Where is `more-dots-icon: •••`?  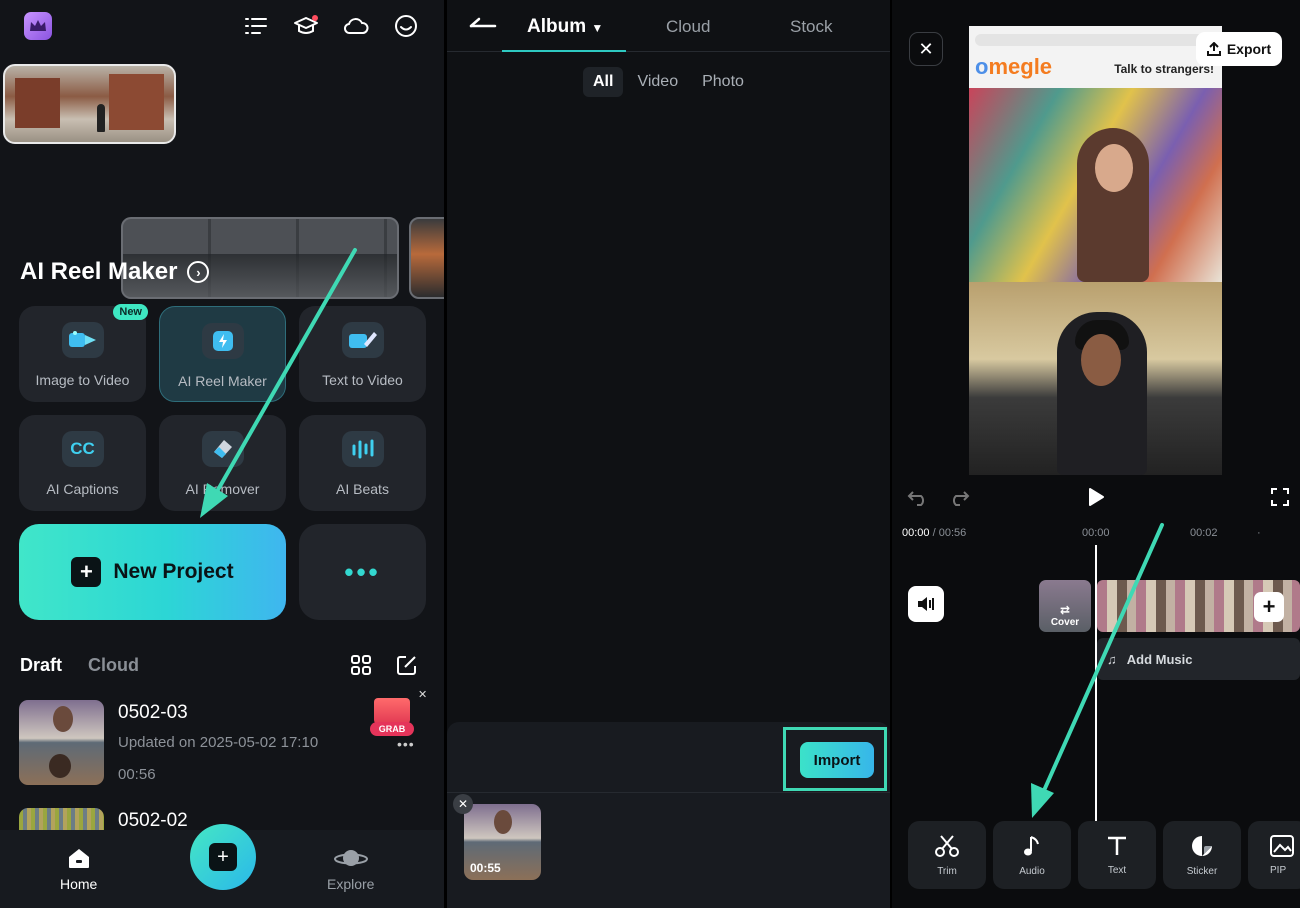 more-dots-icon: ••• is located at coordinates (406, 744).